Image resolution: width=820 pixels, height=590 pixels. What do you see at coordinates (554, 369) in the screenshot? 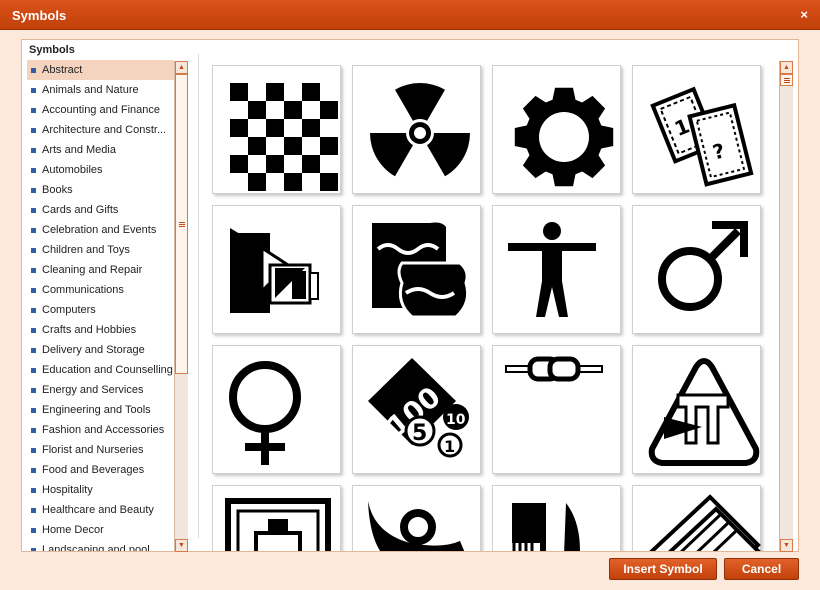
I see `chain-icon` at bounding box center [554, 369].